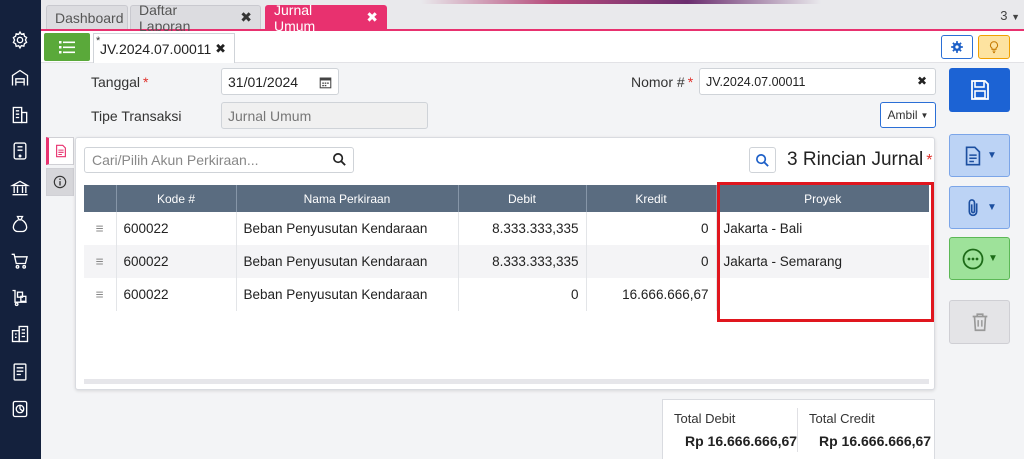 The width and height of the screenshot is (1024, 459). I want to click on tax-document-icon, so click(20, 372).